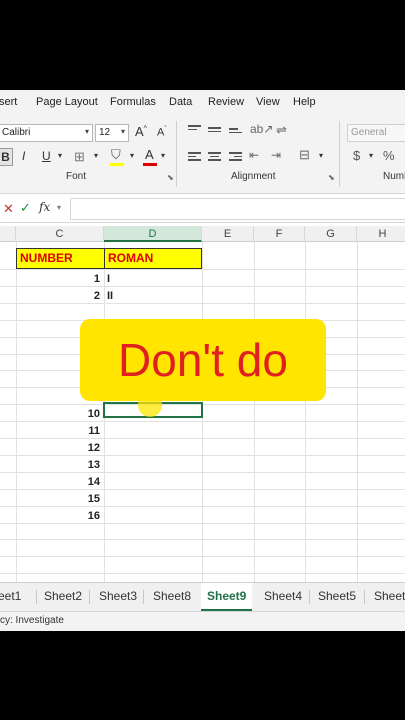 This screenshot has height=720, width=405. I want to click on bold-button: B, so click(6, 157).